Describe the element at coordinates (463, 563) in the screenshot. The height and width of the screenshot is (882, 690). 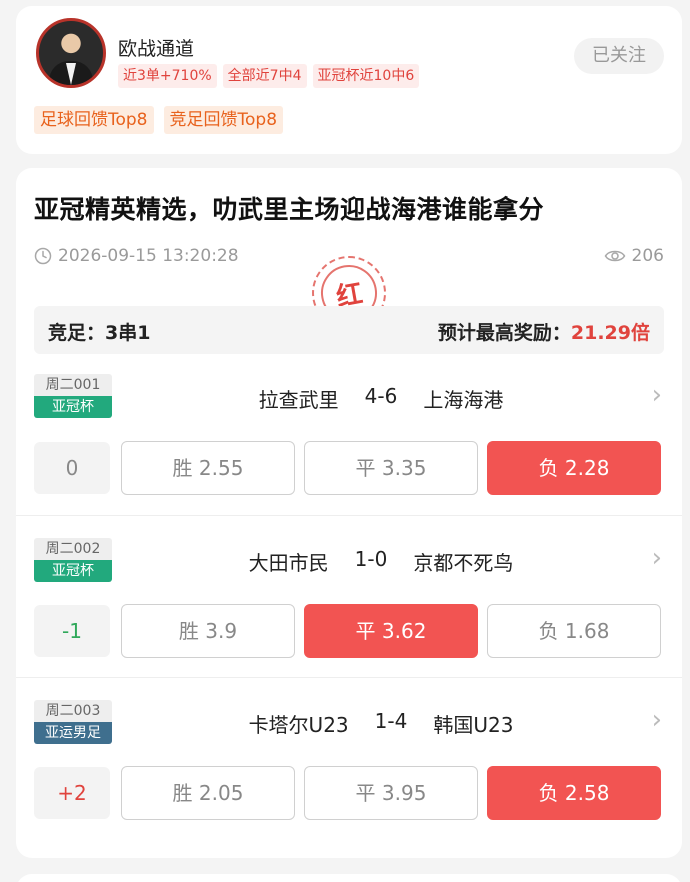
I see `away-team: 京都不死鸟` at that location.